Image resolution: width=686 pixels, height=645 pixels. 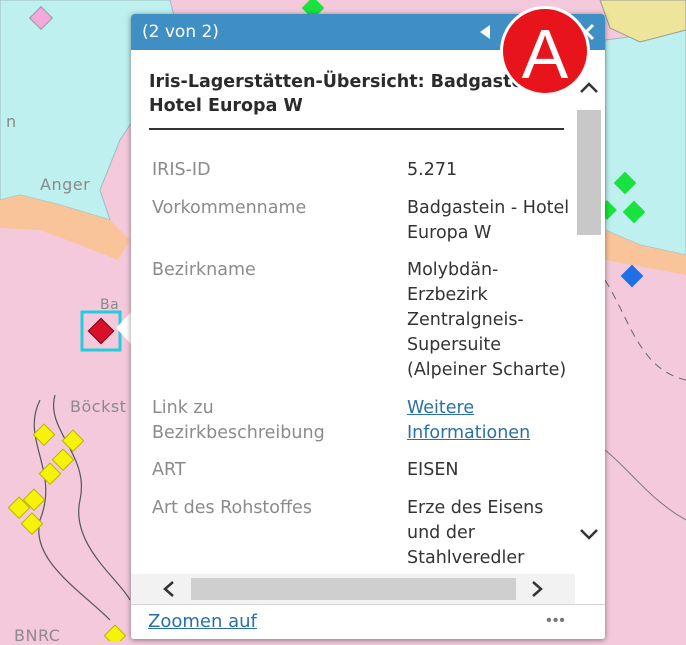 What do you see at coordinates (356, 129) in the screenshot?
I see `title-divider` at bounding box center [356, 129].